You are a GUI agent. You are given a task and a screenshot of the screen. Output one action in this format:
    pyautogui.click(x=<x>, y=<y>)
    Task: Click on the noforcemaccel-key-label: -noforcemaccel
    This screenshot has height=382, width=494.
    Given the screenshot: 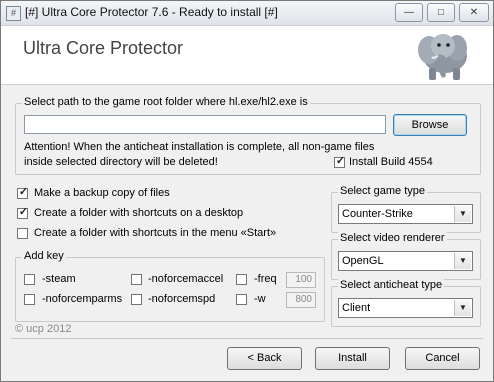 What is the action you would take?
    pyautogui.click(x=186, y=279)
    